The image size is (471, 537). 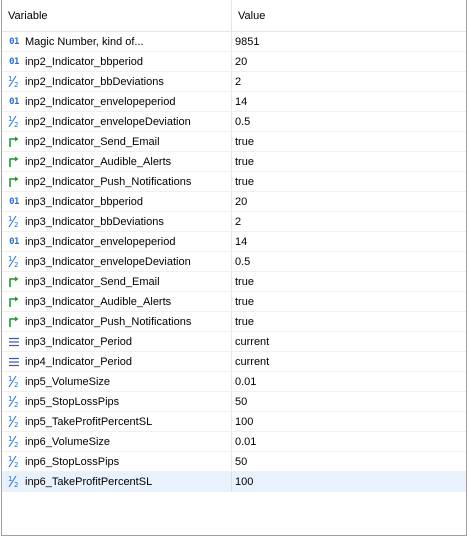 I want to click on variable-cell: 1 2 inp5_VolumeSize, so click(x=117, y=381).